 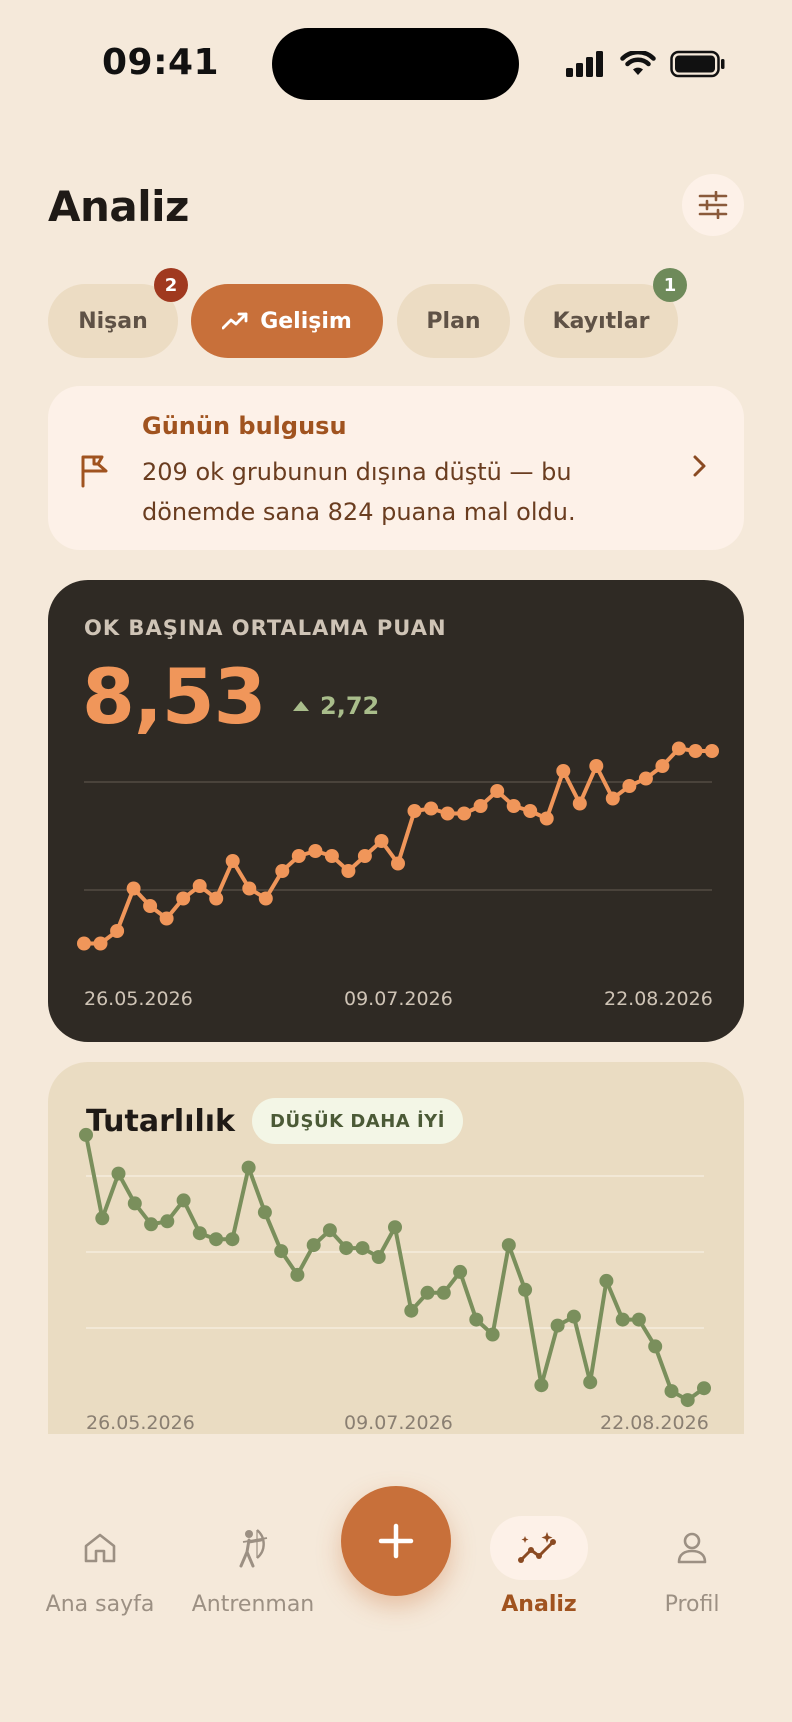 I want to click on card-label: OK BAŞINA ORTALAMA PUAN, so click(x=265, y=628).